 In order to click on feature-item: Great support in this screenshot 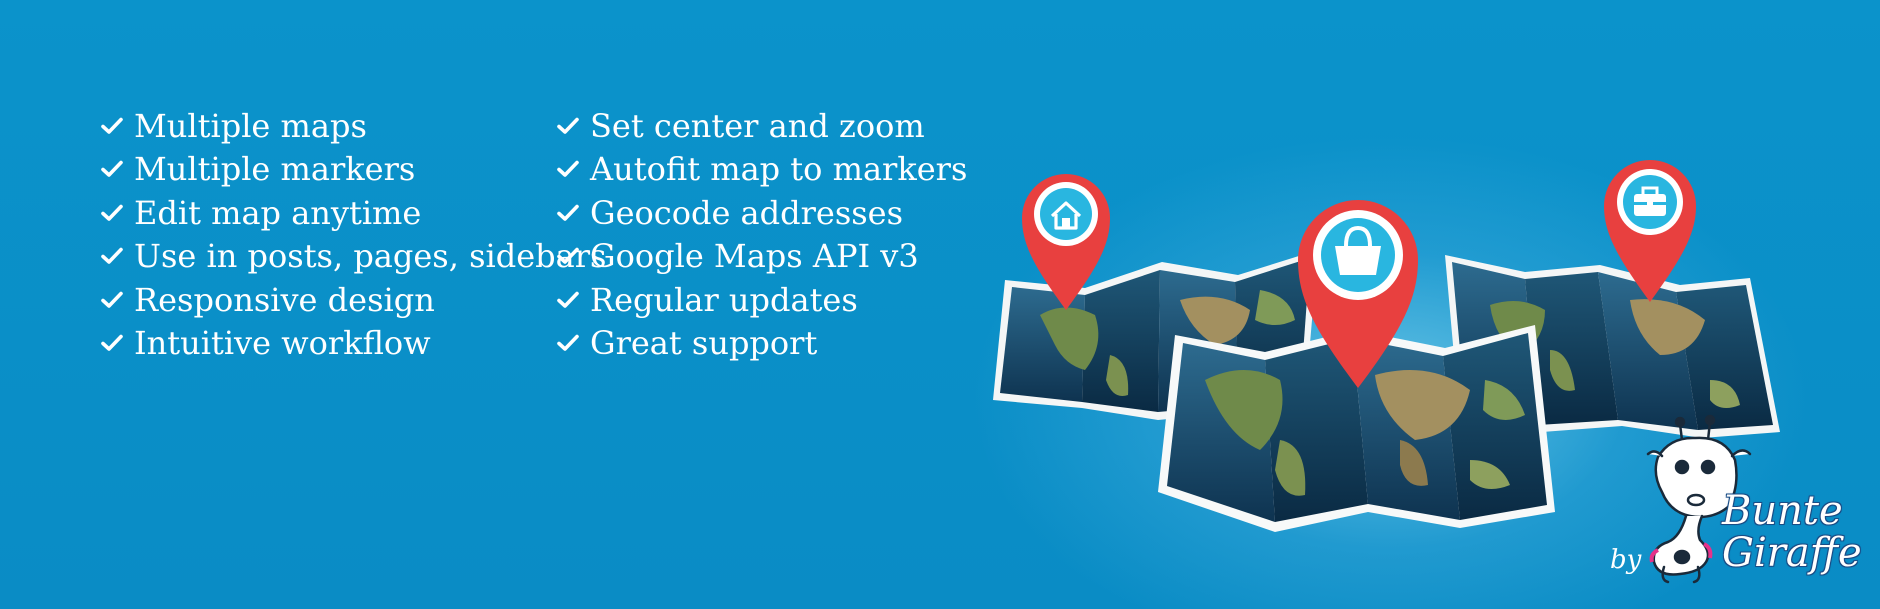, I will do `click(761, 344)`.